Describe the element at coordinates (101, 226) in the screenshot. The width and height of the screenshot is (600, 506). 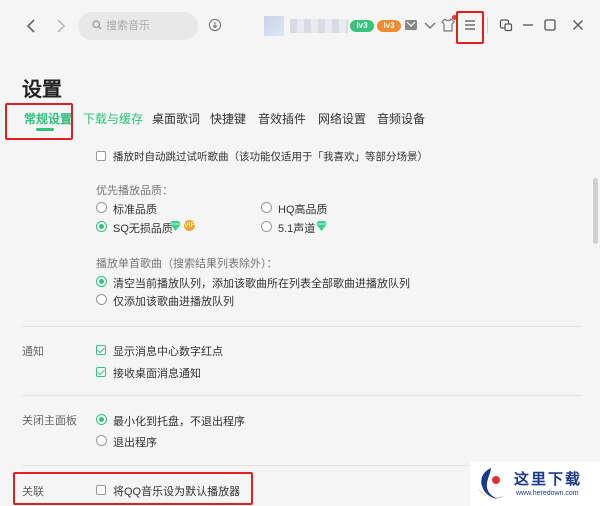
I see `quality-sq-radio` at that location.